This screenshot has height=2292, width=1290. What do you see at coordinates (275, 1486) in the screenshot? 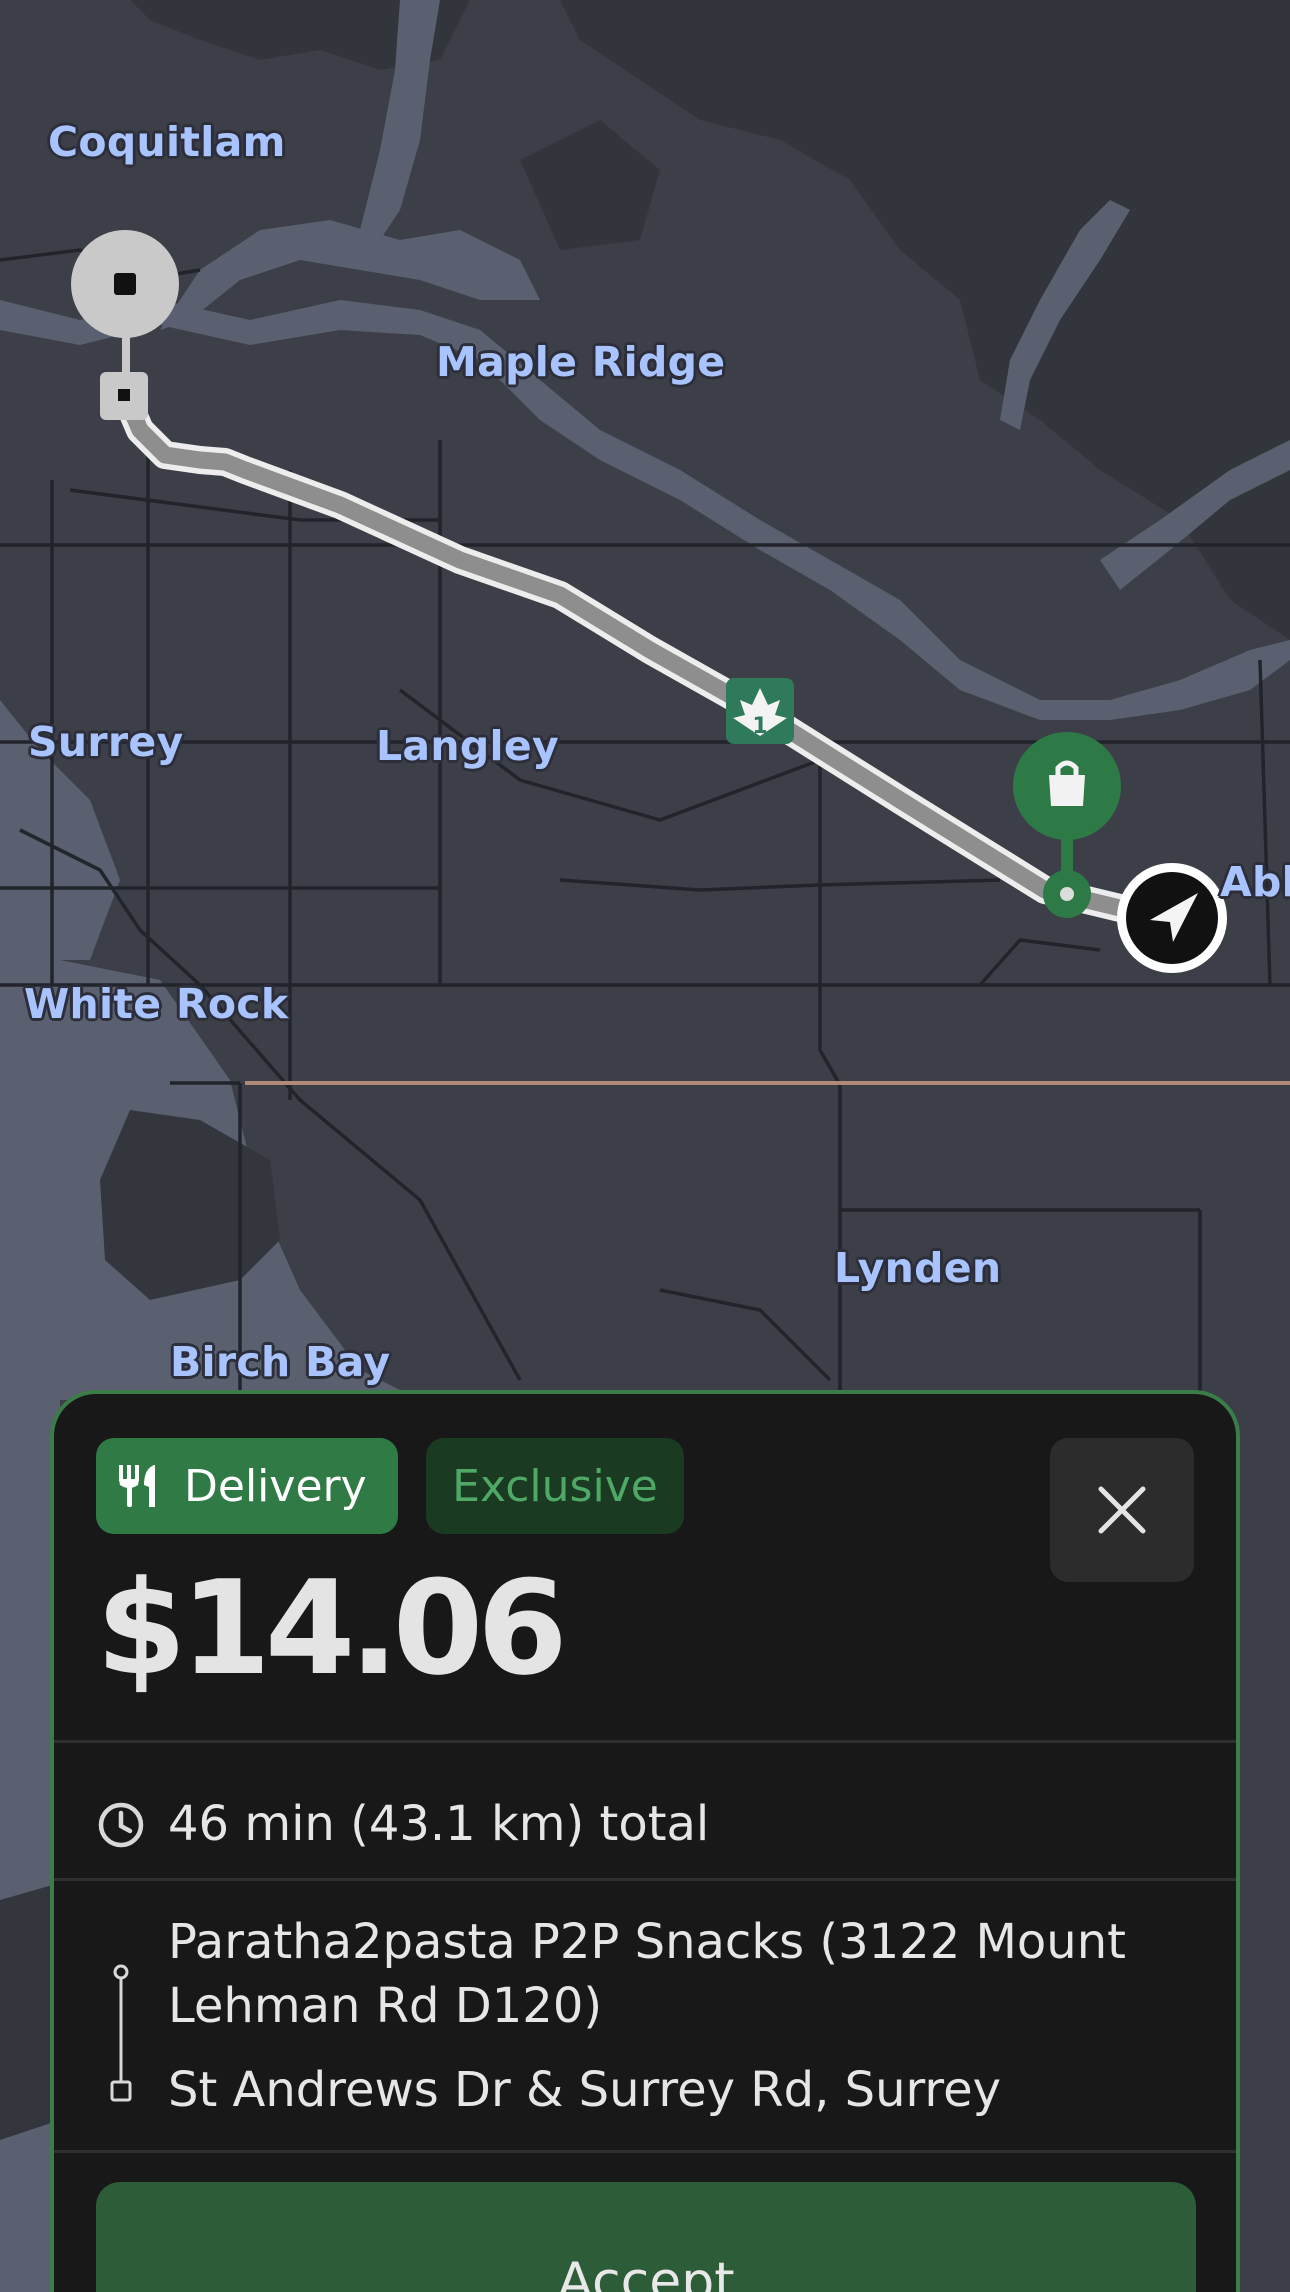
I see `delivery-chip-label: Delivery` at bounding box center [275, 1486].